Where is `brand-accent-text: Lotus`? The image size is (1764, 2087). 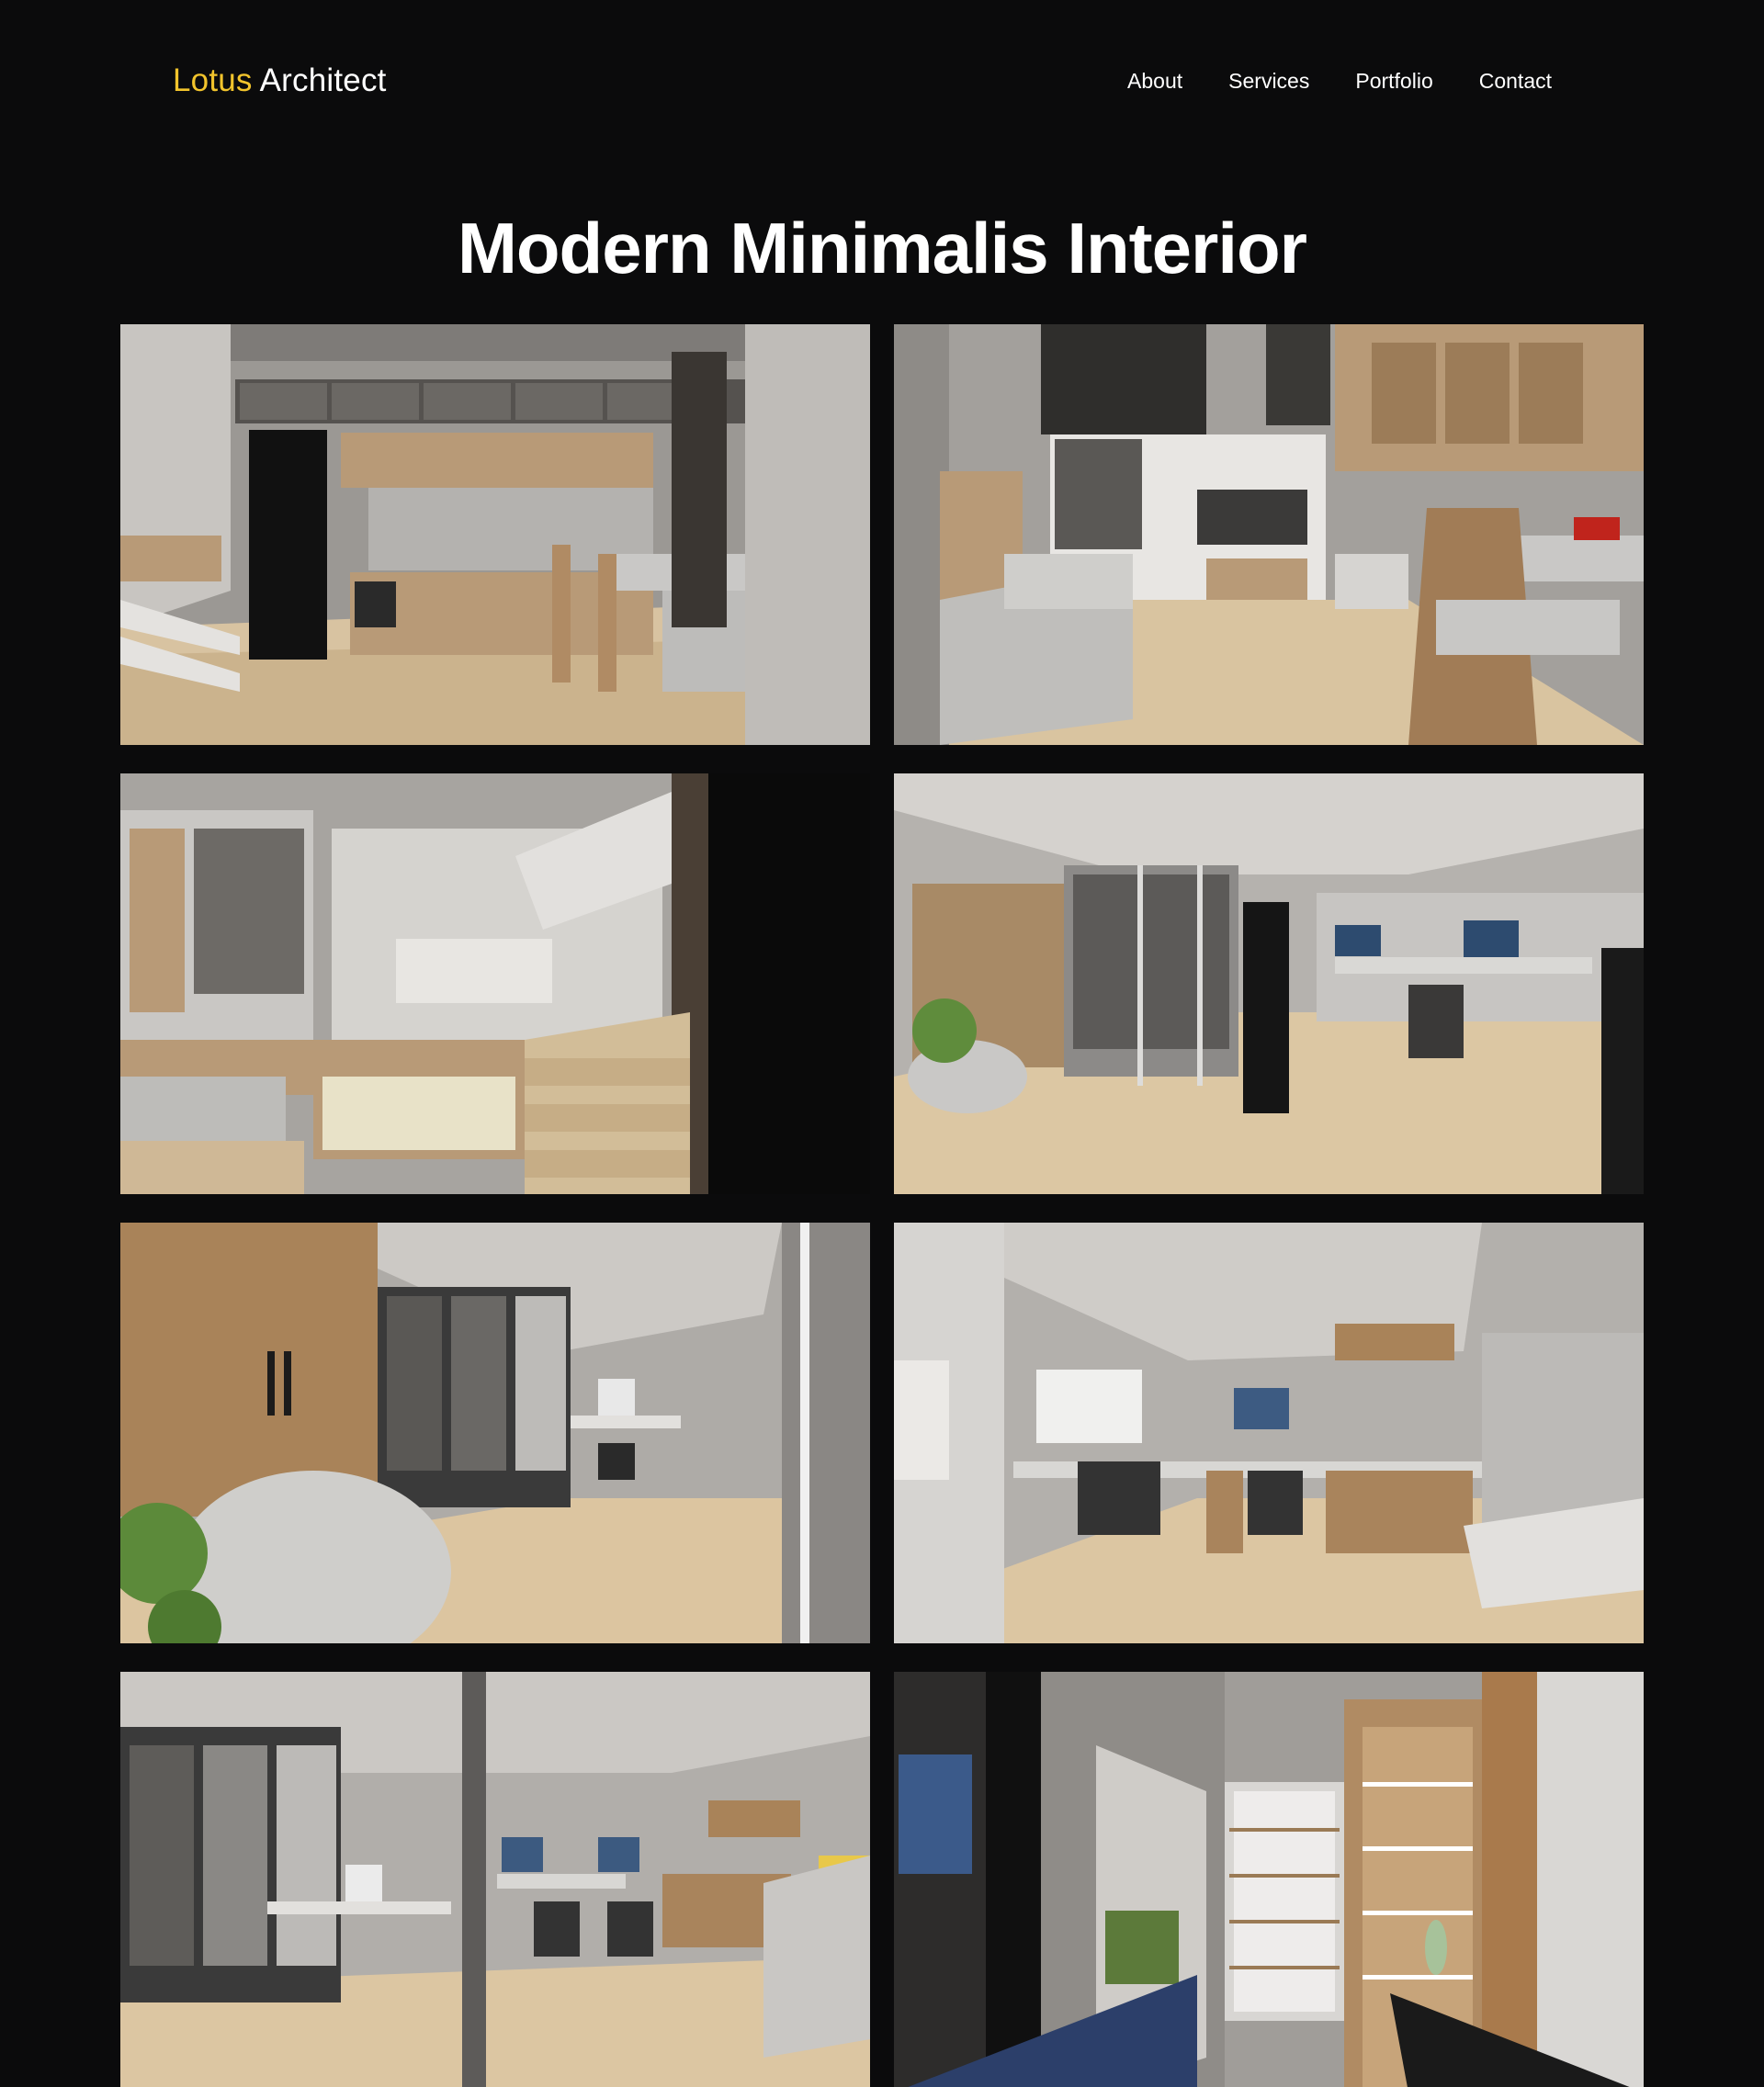 brand-accent-text: Lotus is located at coordinates (213, 80).